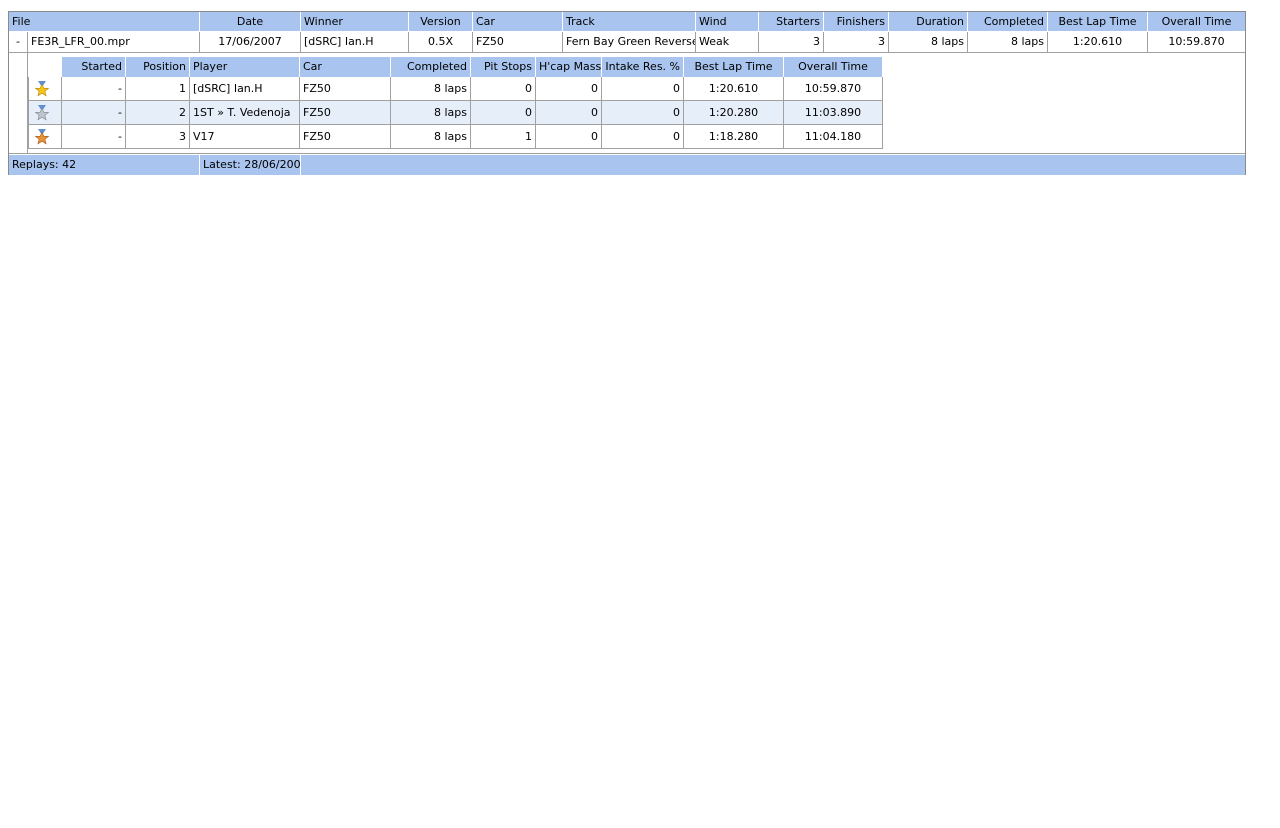 This screenshot has width=1280, height=828. What do you see at coordinates (355, 22) in the screenshot?
I see `column-header-winner: Winner` at bounding box center [355, 22].